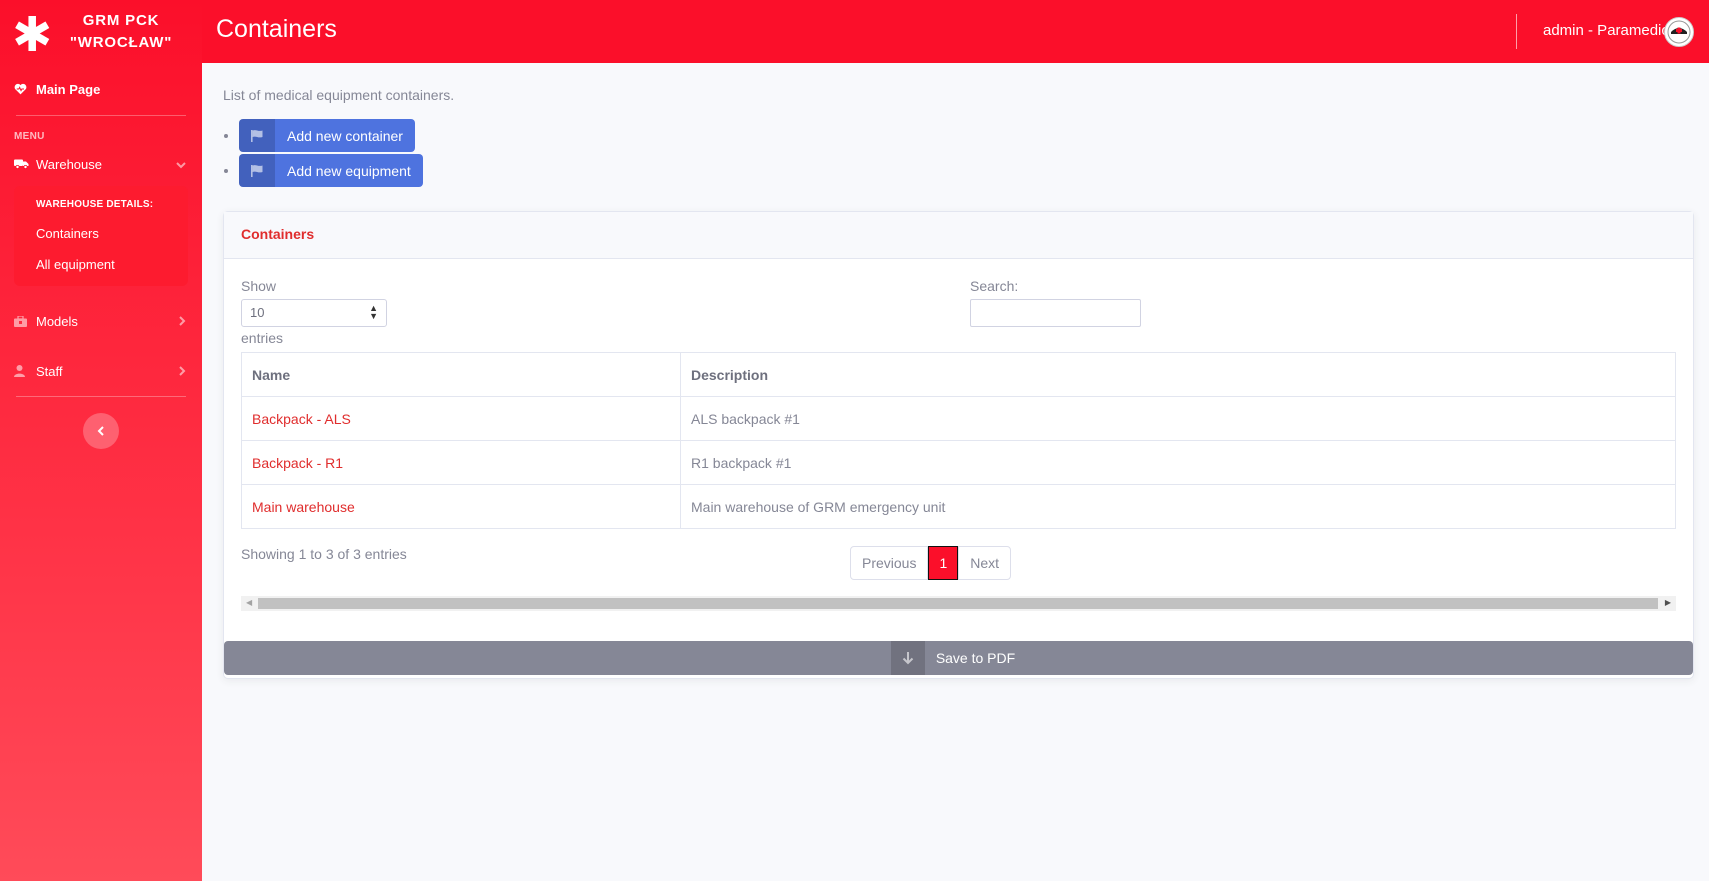  I want to click on action-list-item: Add new equipment, so click(331, 171).